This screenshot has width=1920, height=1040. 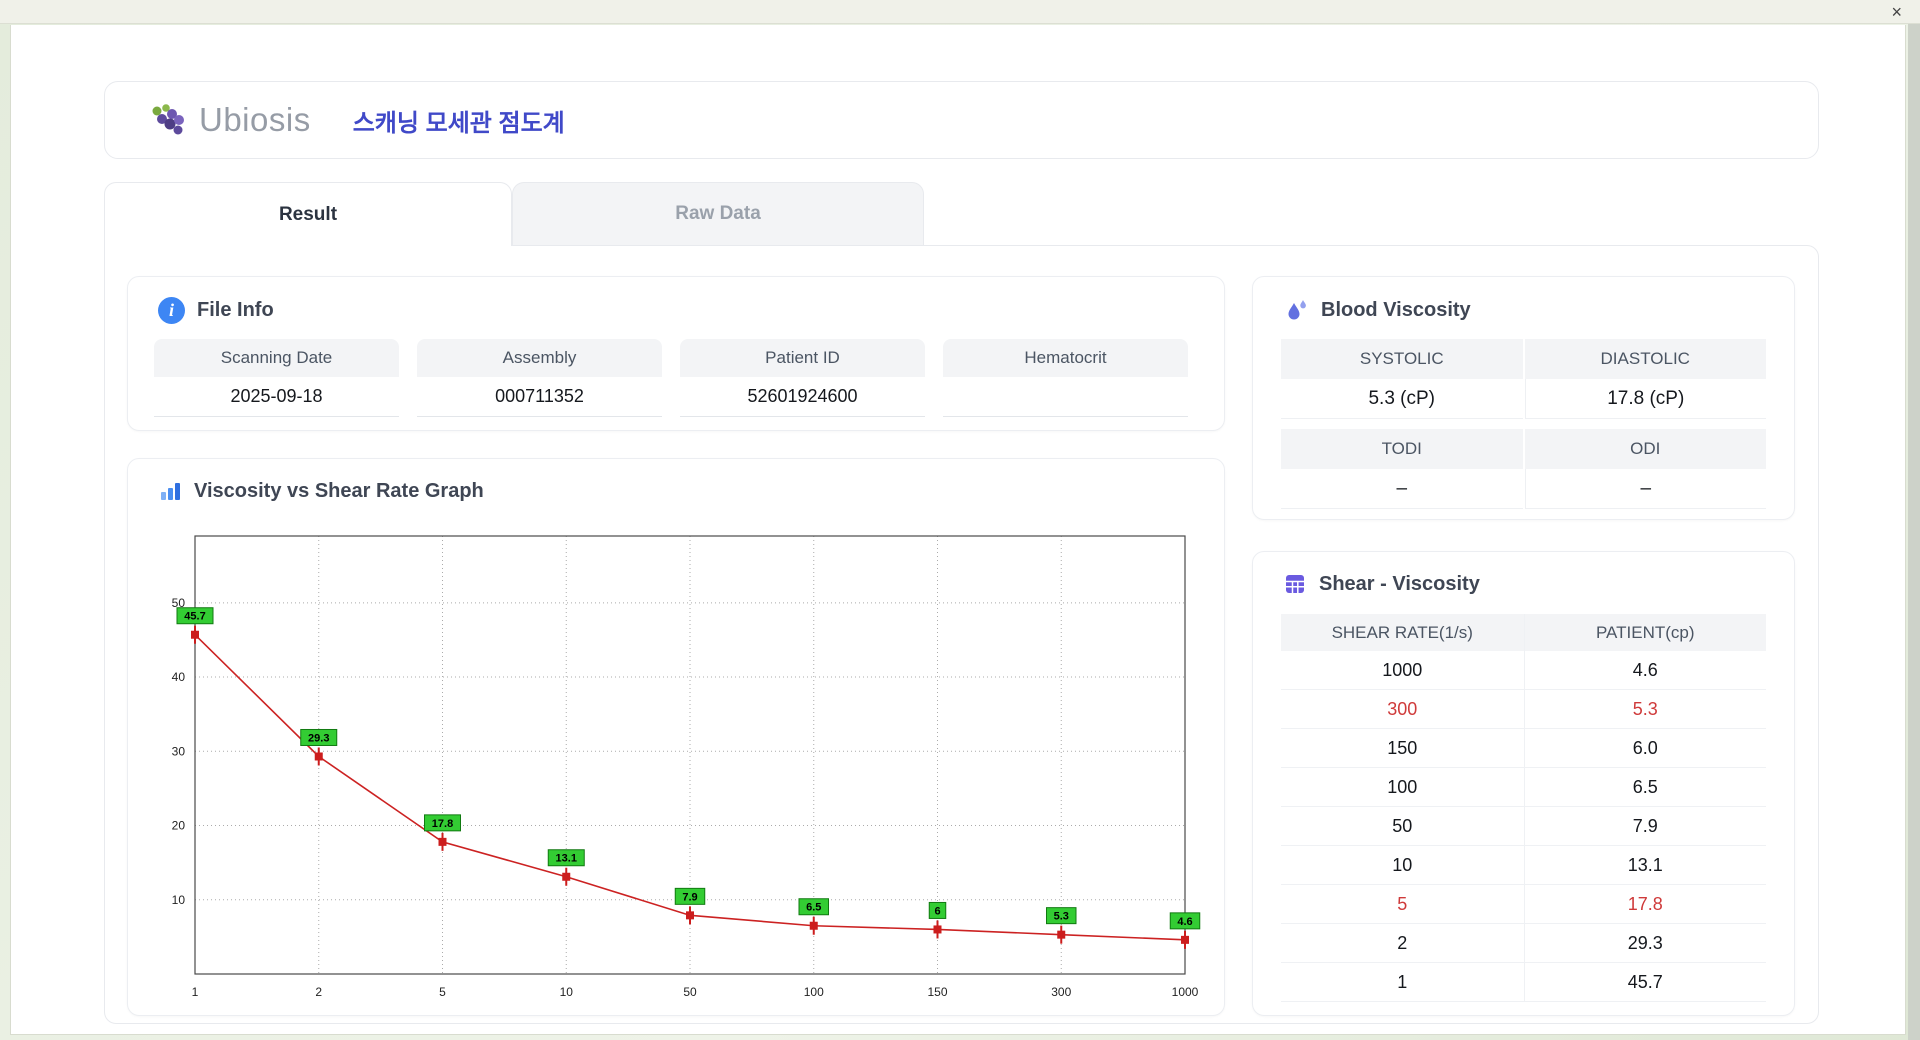 What do you see at coordinates (1644, 787) in the screenshot?
I see `patient-cell: 6.5` at bounding box center [1644, 787].